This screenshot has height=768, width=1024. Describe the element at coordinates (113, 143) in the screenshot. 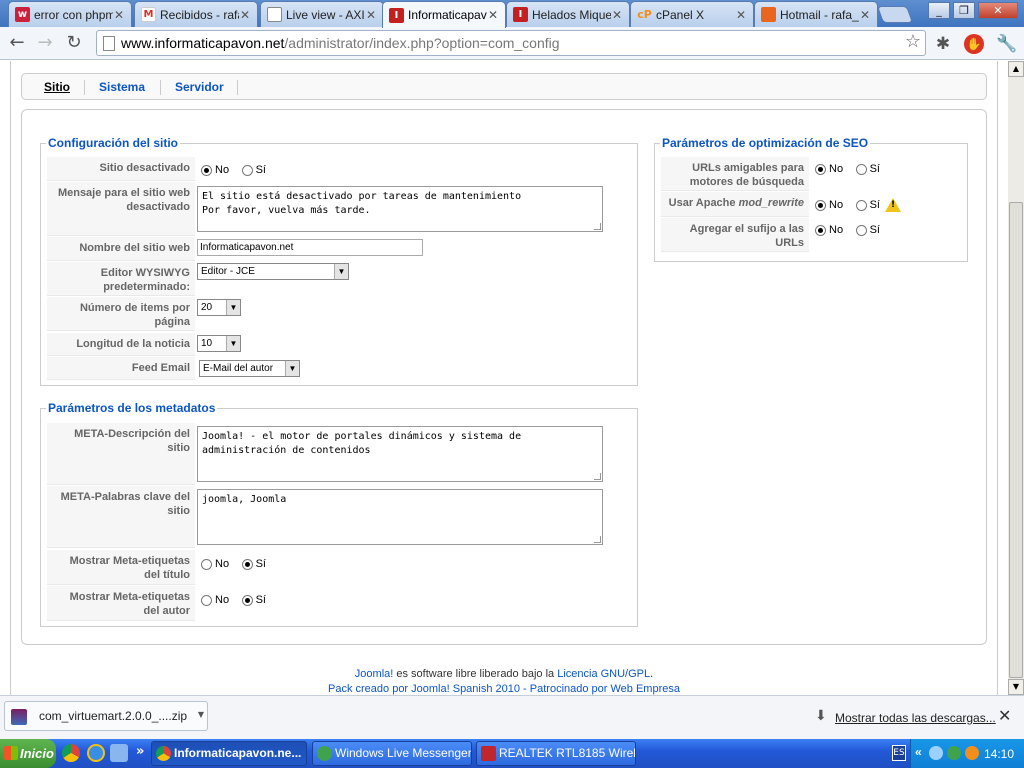

I see `site-config-legend: Configuración del sitio` at that location.